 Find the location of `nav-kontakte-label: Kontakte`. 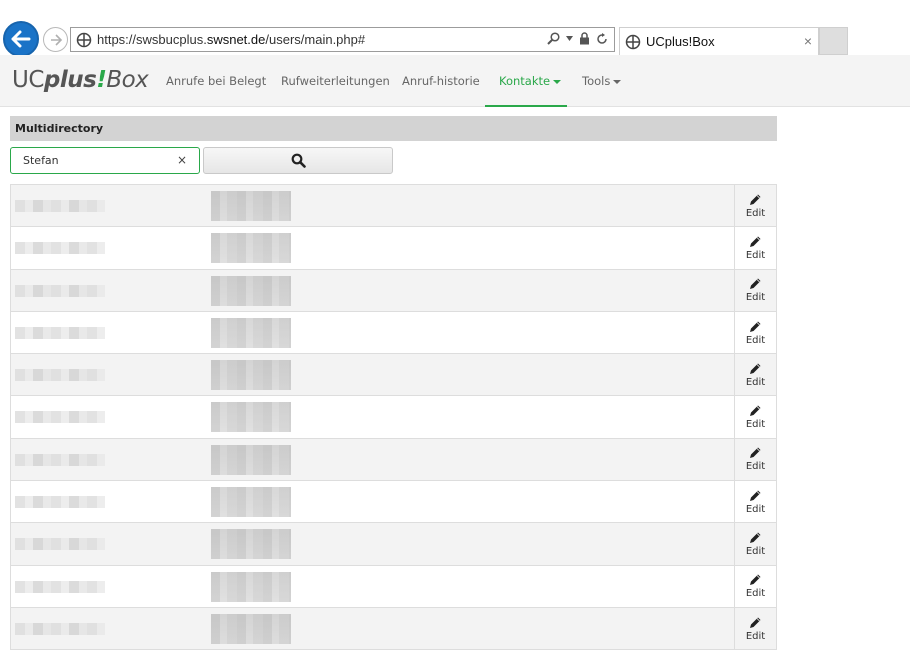

nav-kontakte-label: Kontakte is located at coordinates (525, 81).